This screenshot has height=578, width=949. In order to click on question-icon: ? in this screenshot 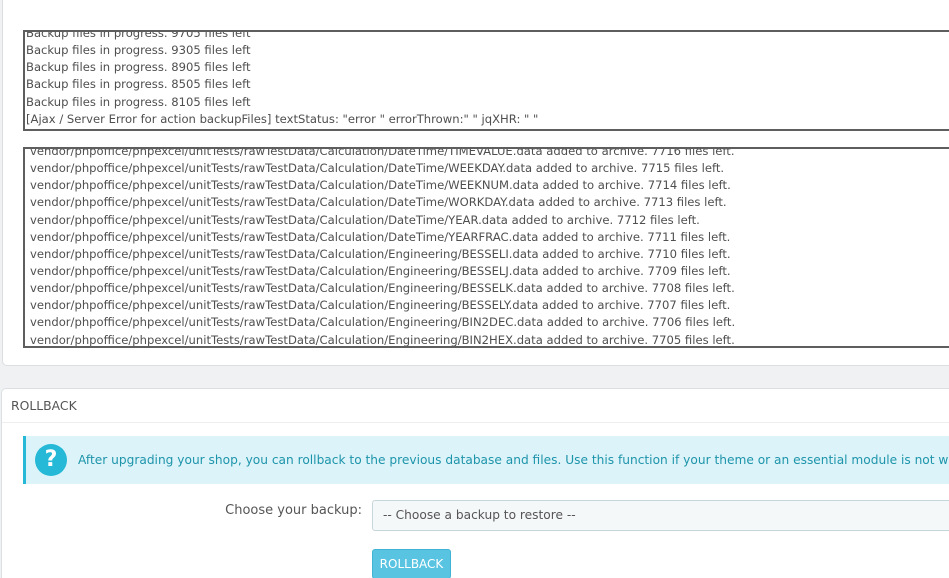, I will do `click(51, 460)`.